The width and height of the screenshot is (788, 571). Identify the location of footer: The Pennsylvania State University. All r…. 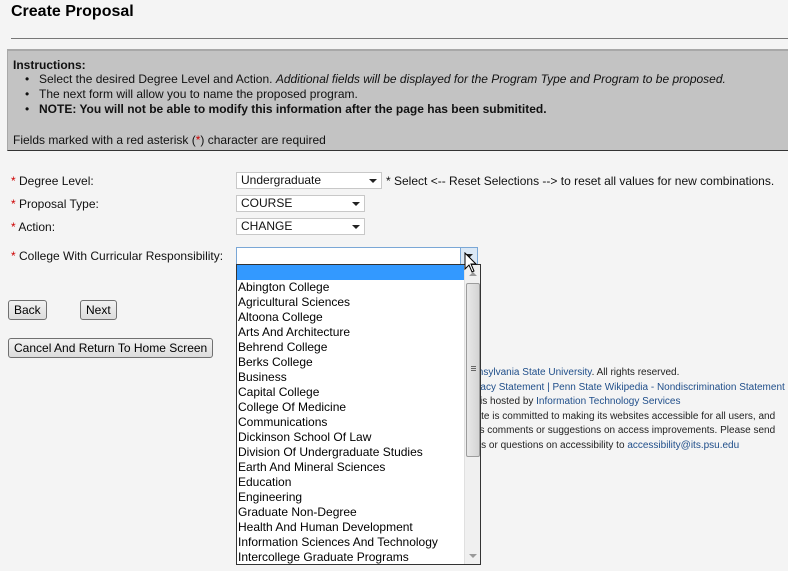
(612, 409).